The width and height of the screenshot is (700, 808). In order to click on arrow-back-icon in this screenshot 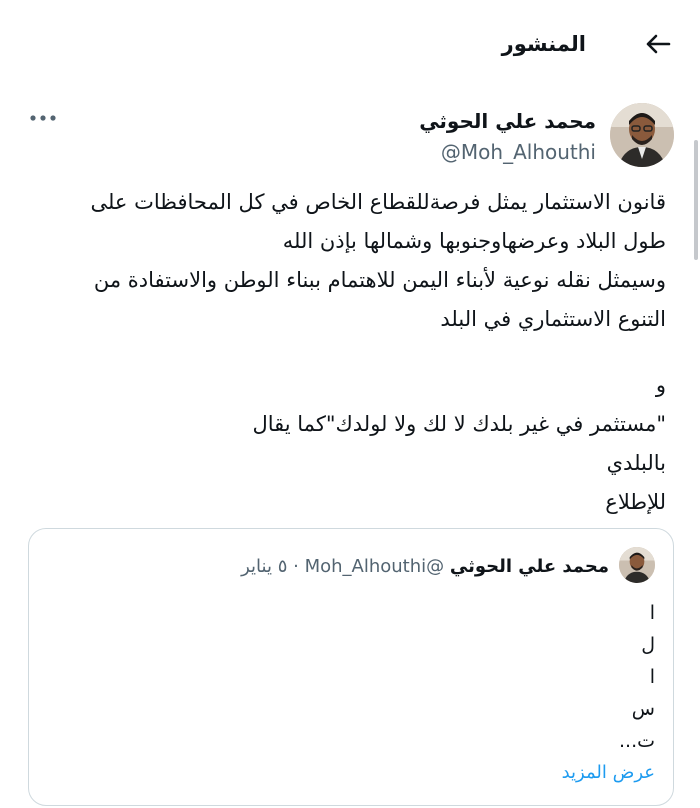, I will do `click(658, 44)`.